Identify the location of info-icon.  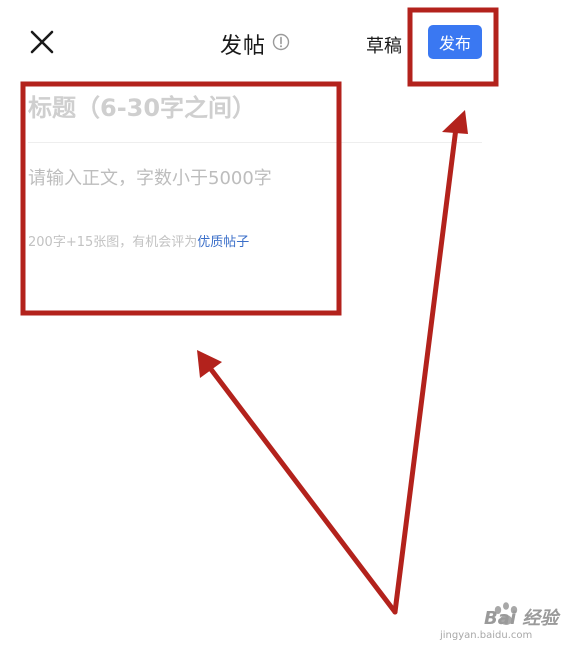
(281, 42).